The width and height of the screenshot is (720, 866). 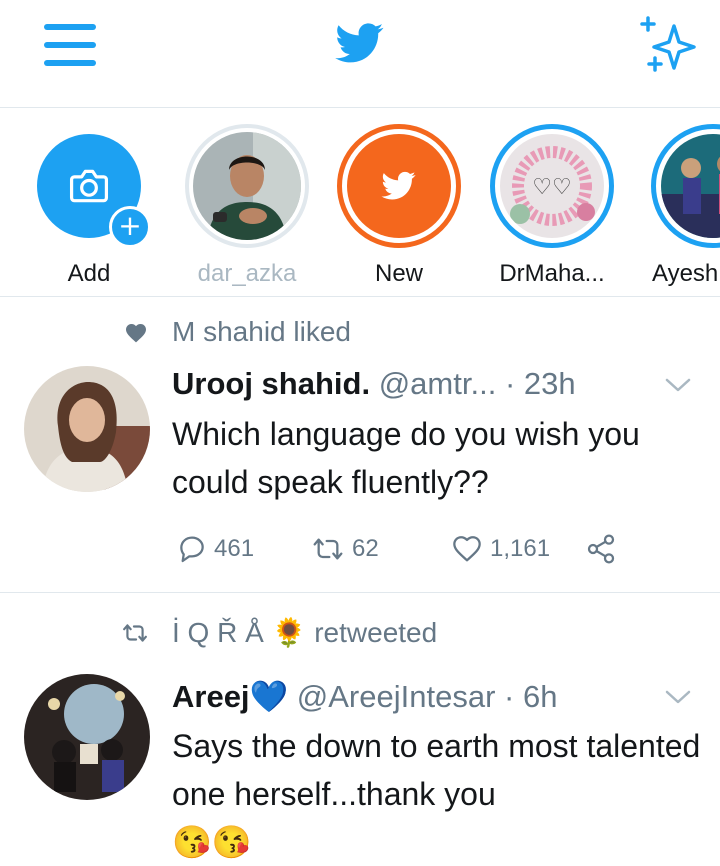 What do you see at coordinates (269, 696) in the screenshot?
I see `blue-heart-emoji: 💙` at bounding box center [269, 696].